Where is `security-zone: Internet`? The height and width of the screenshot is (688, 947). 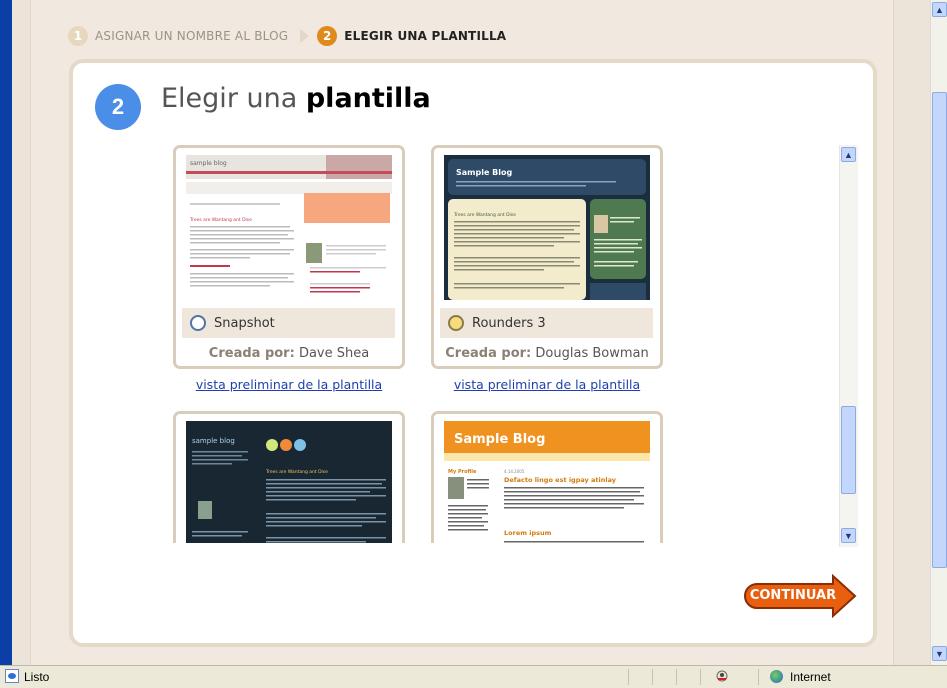
security-zone: Internet is located at coordinates (810, 677).